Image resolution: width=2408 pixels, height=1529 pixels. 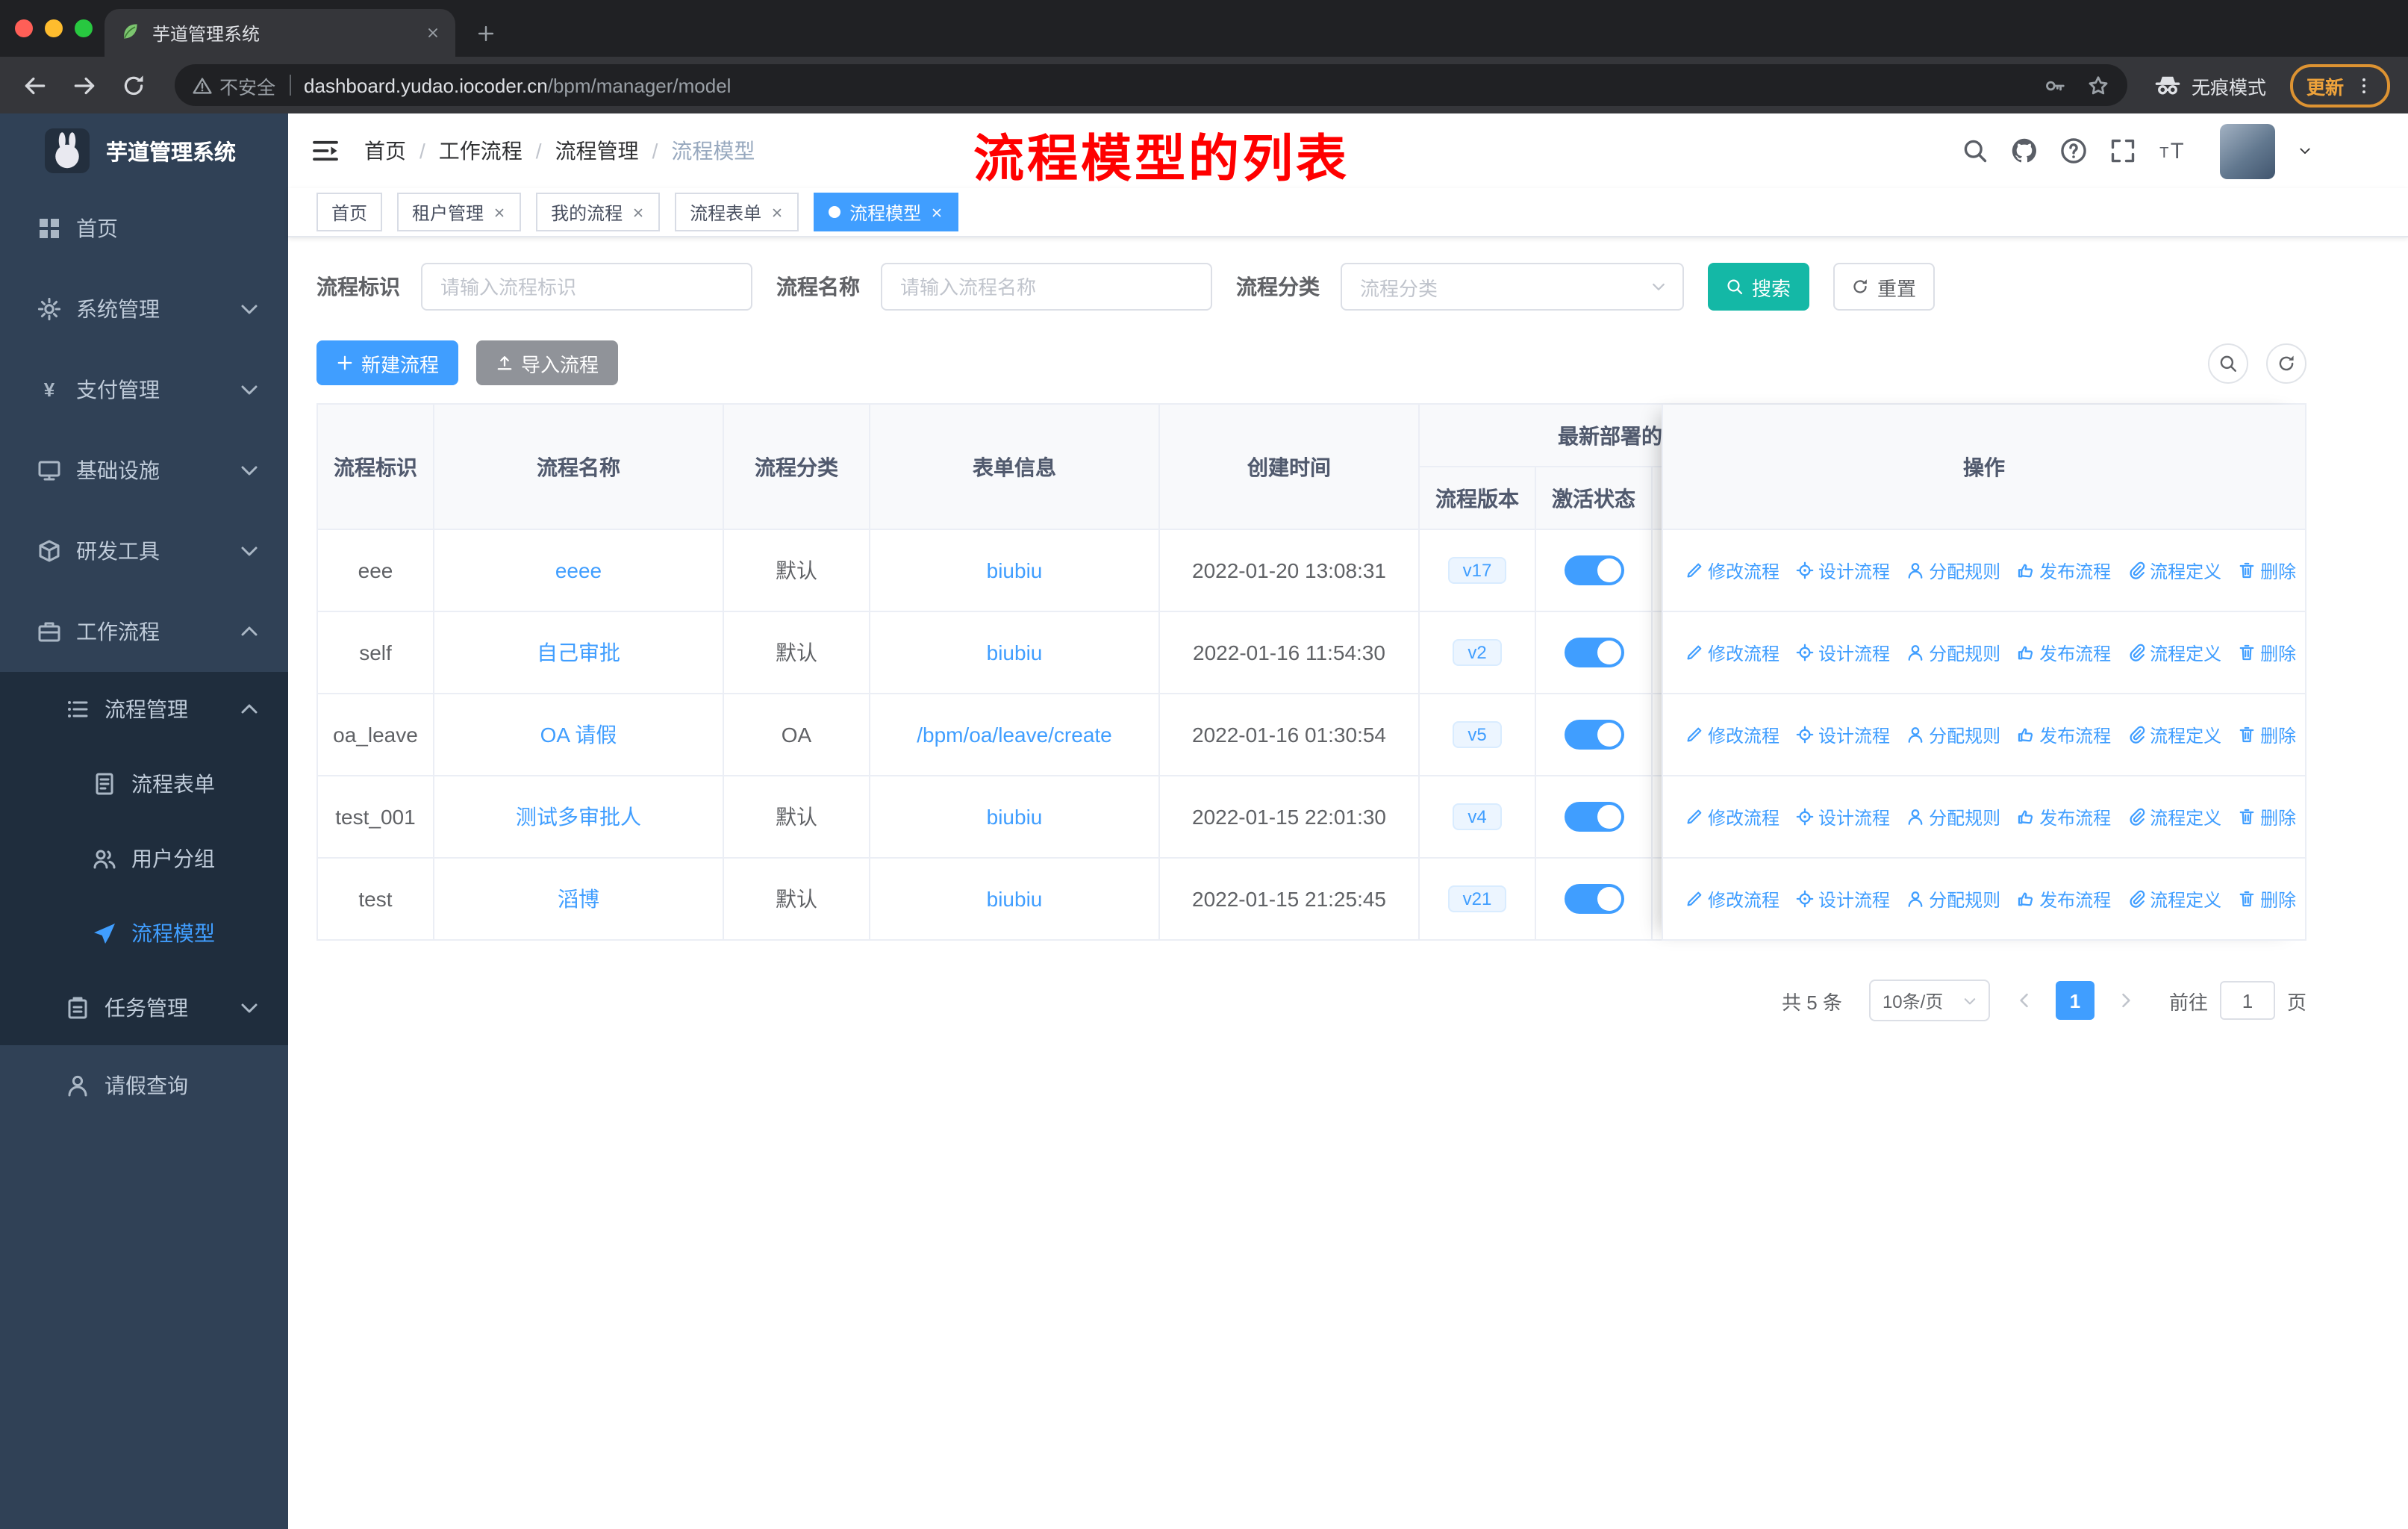 What do you see at coordinates (133, 85) in the screenshot?
I see `reload-button` at bounding box center [133, 85].